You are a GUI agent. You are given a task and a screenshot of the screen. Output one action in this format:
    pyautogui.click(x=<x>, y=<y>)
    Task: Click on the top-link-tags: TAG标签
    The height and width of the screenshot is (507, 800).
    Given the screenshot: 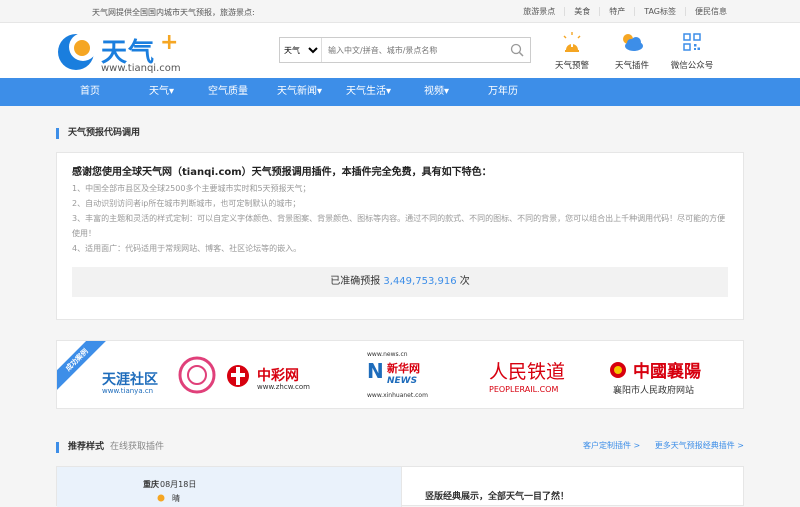 What is the action you would take?
    pyautogui.click(x=659, y=11)
    